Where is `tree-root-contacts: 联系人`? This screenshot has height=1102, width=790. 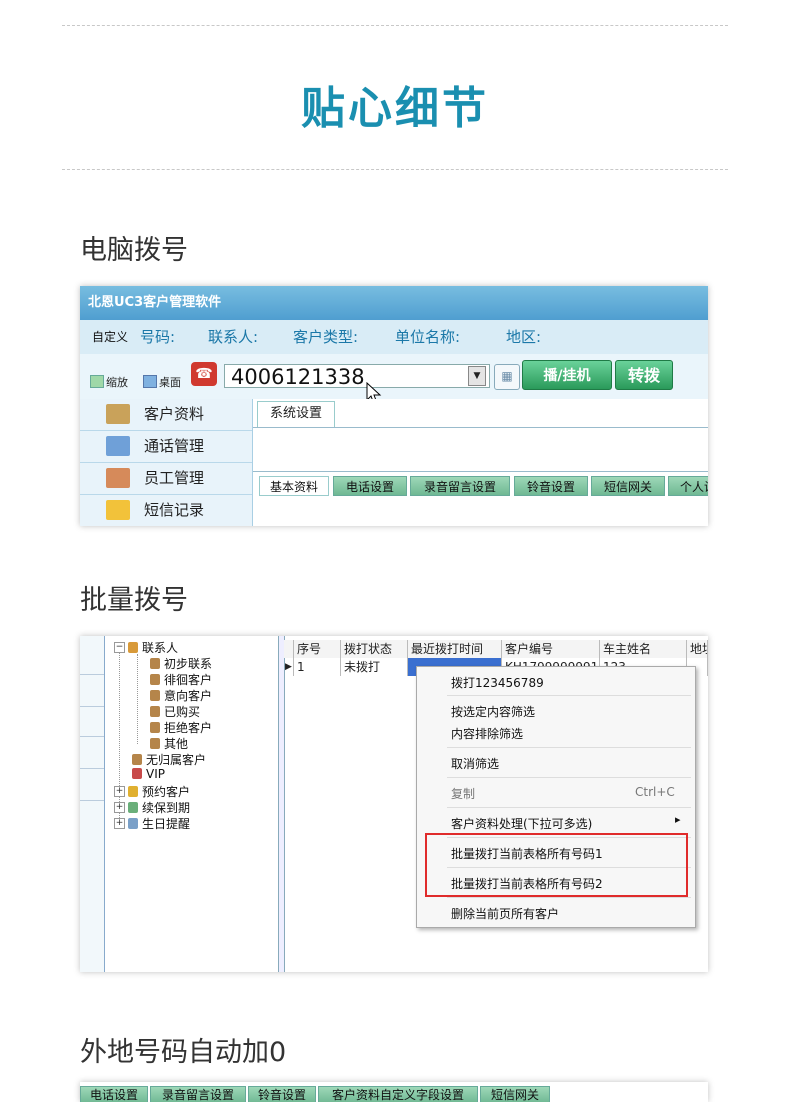 tree-root-contacts: 联系人 is located at coordinates (153, 647).